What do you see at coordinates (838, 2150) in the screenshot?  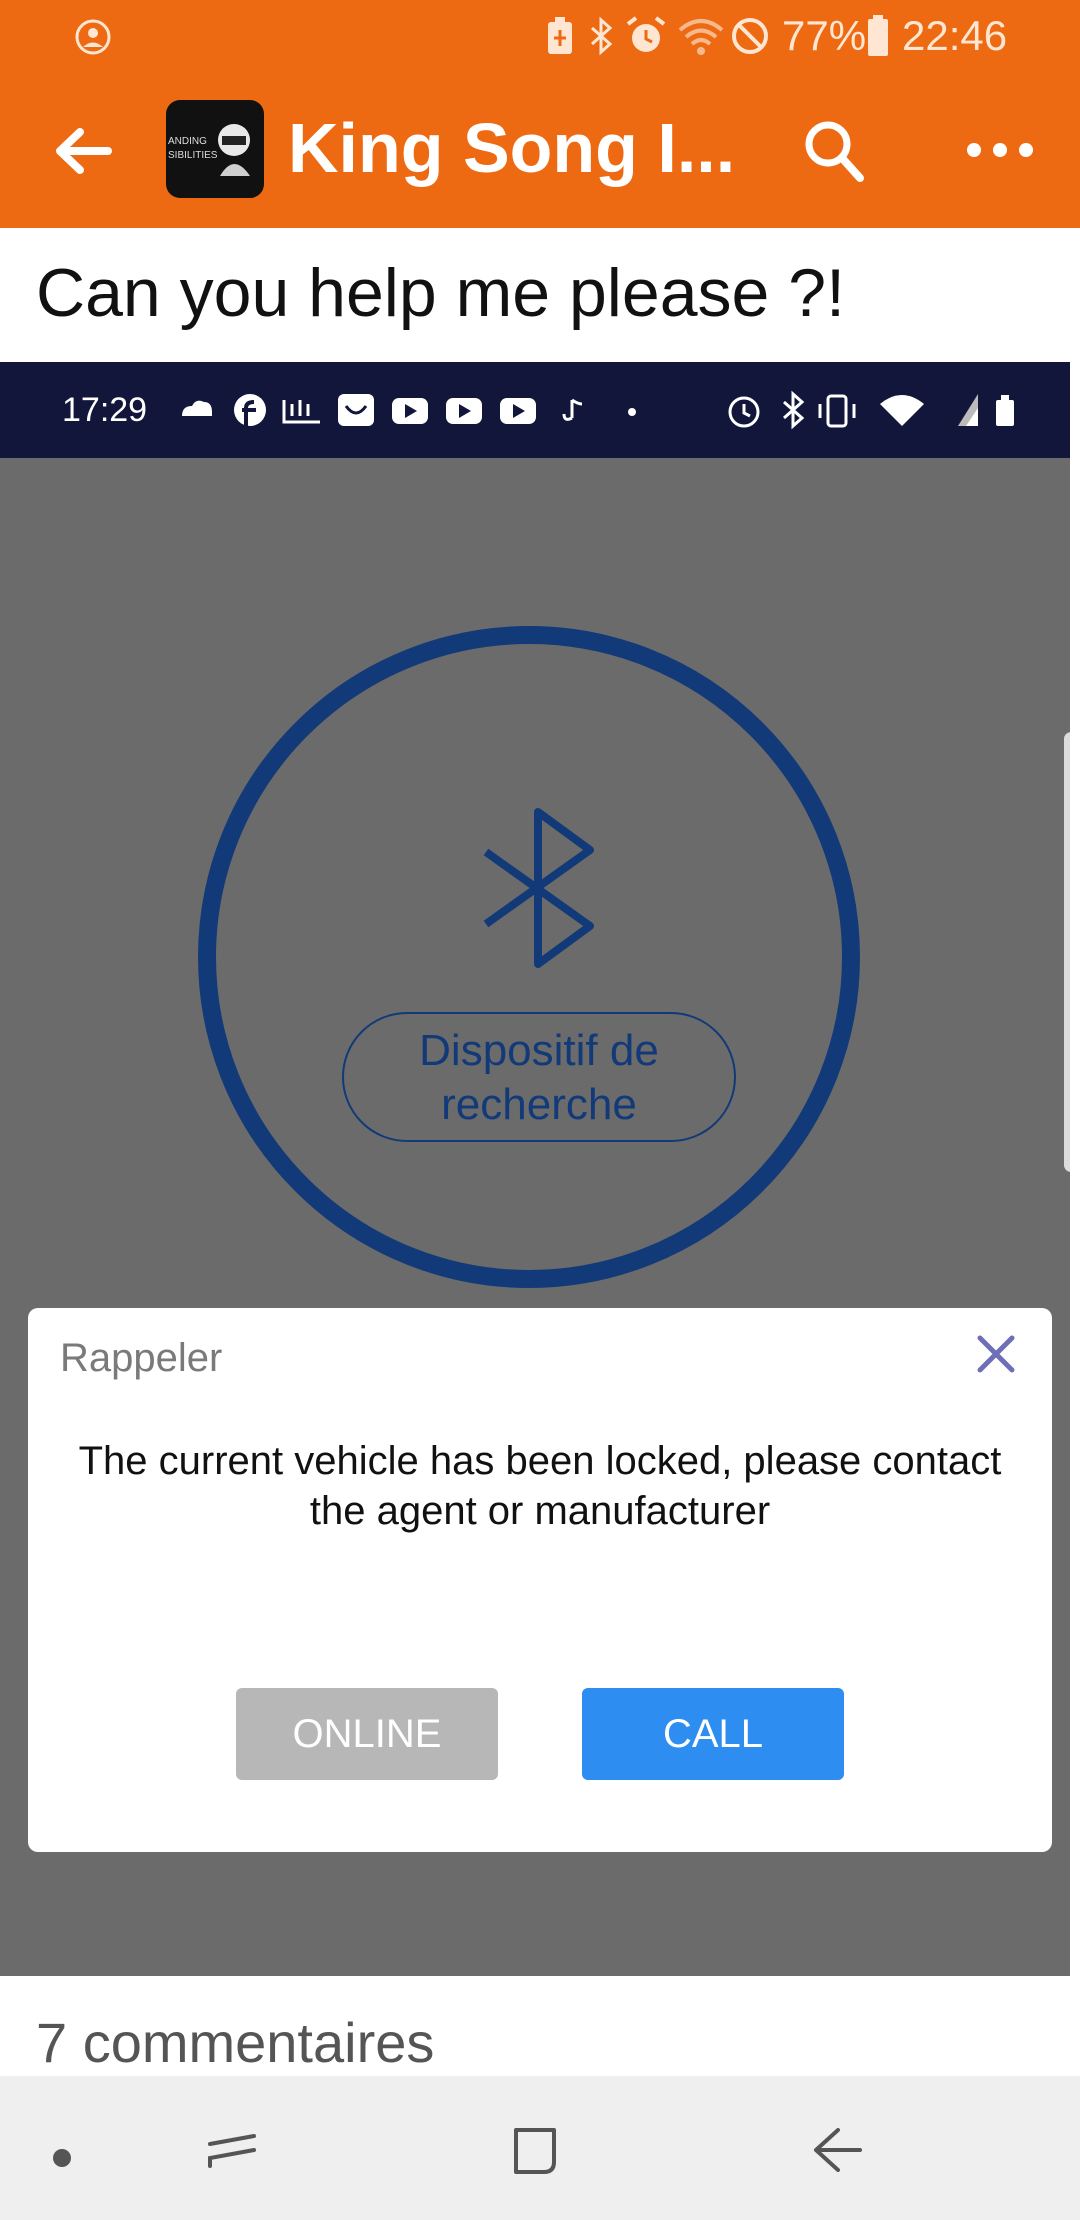 I see `back-icon` at bounding box center [838, 2150].